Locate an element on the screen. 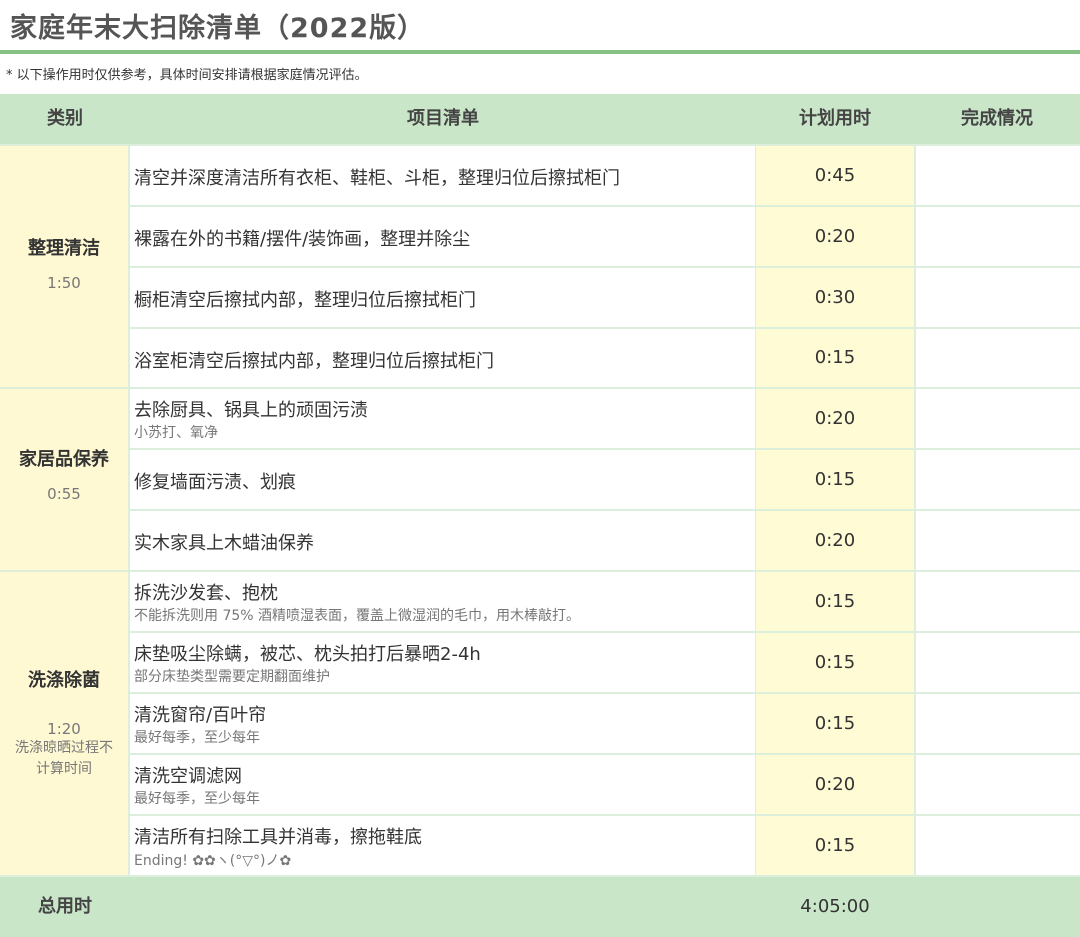 This screenshot has width=1080, height=937. item-text: 床垫吸尘除螨，被芯、枕头拍打后暴晒2-4h is located at coordinates (307, 654).